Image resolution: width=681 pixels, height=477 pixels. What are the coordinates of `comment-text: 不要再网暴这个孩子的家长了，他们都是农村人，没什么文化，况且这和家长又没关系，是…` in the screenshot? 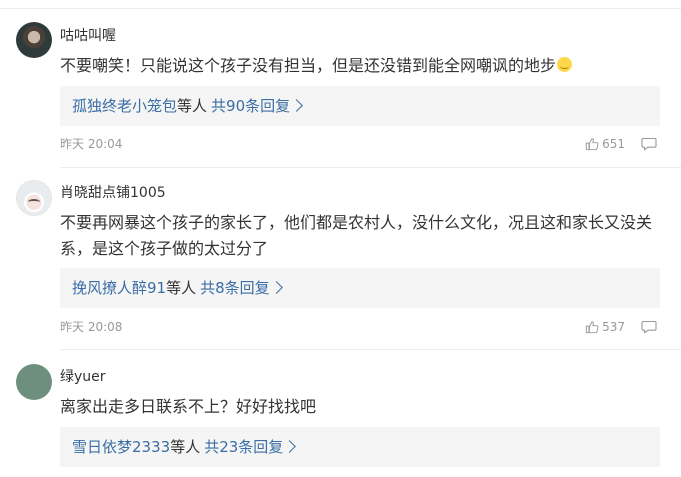 It's located at (356, 235).